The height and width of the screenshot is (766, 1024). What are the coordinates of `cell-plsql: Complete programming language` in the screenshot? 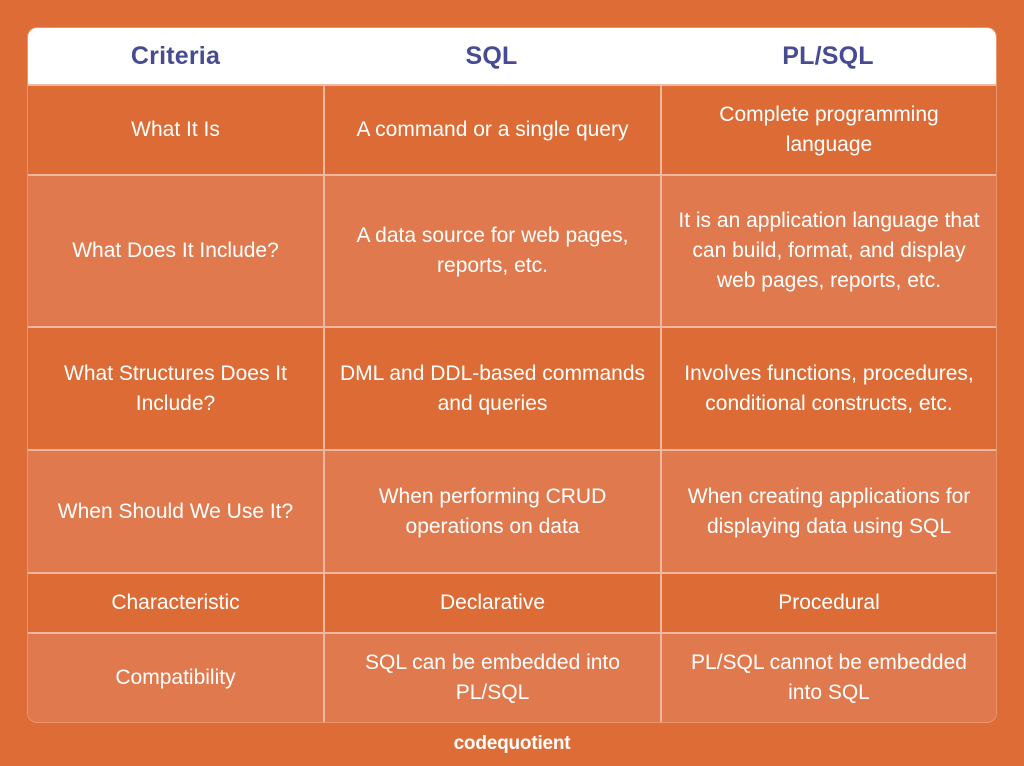 It's located at (828, 130).